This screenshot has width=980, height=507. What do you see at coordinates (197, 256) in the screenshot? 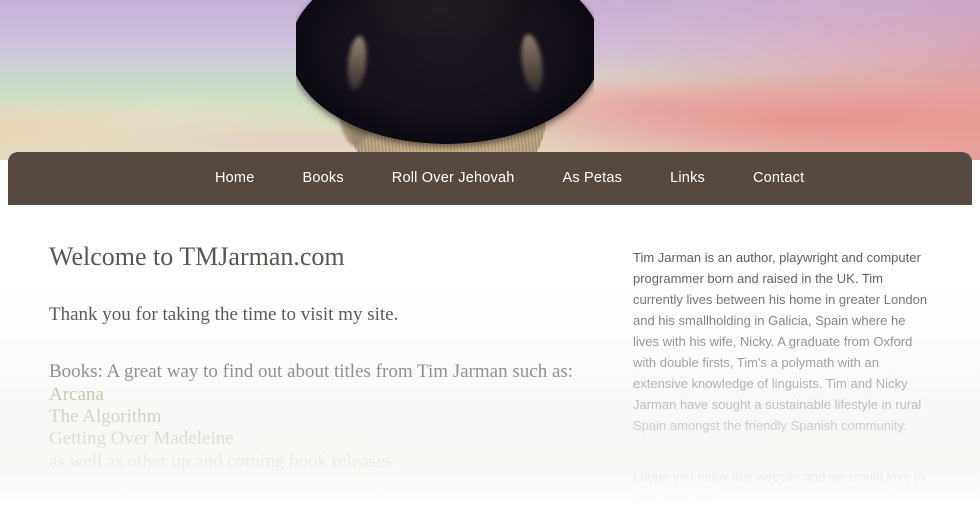
I see `page-title: Welcome to TMJarman.com` at bounding box center [197, 256].